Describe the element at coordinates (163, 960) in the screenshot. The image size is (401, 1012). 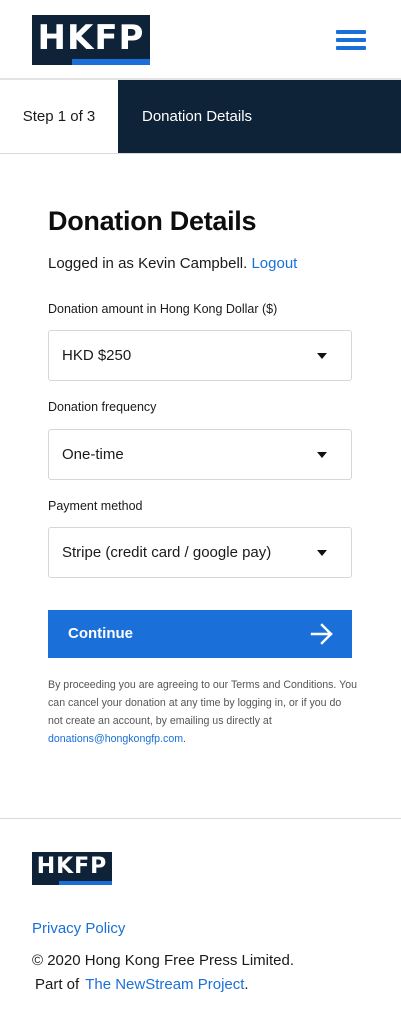
I see `copyright-text: © 2020 Hong Kong Free Press Limited.` at that location.